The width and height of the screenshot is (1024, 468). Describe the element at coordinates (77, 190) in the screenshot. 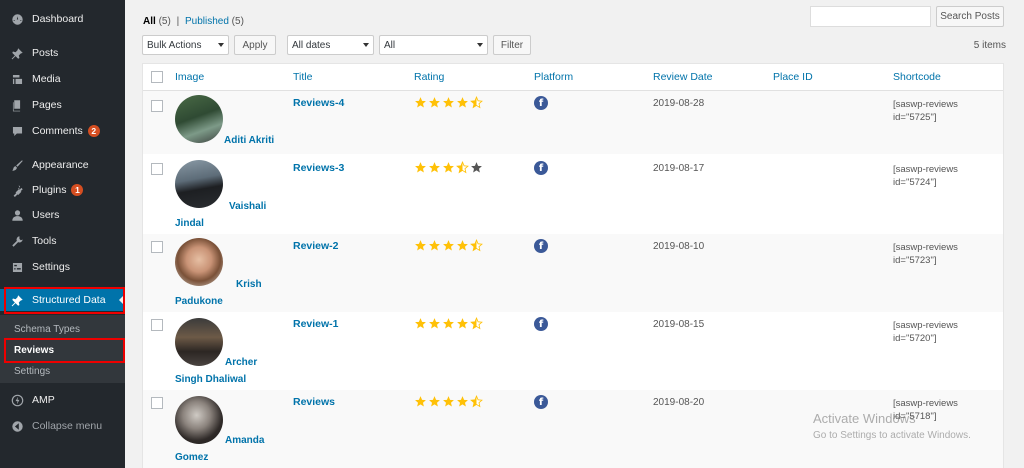

I see `plugins-count-badge: 1` at that location.